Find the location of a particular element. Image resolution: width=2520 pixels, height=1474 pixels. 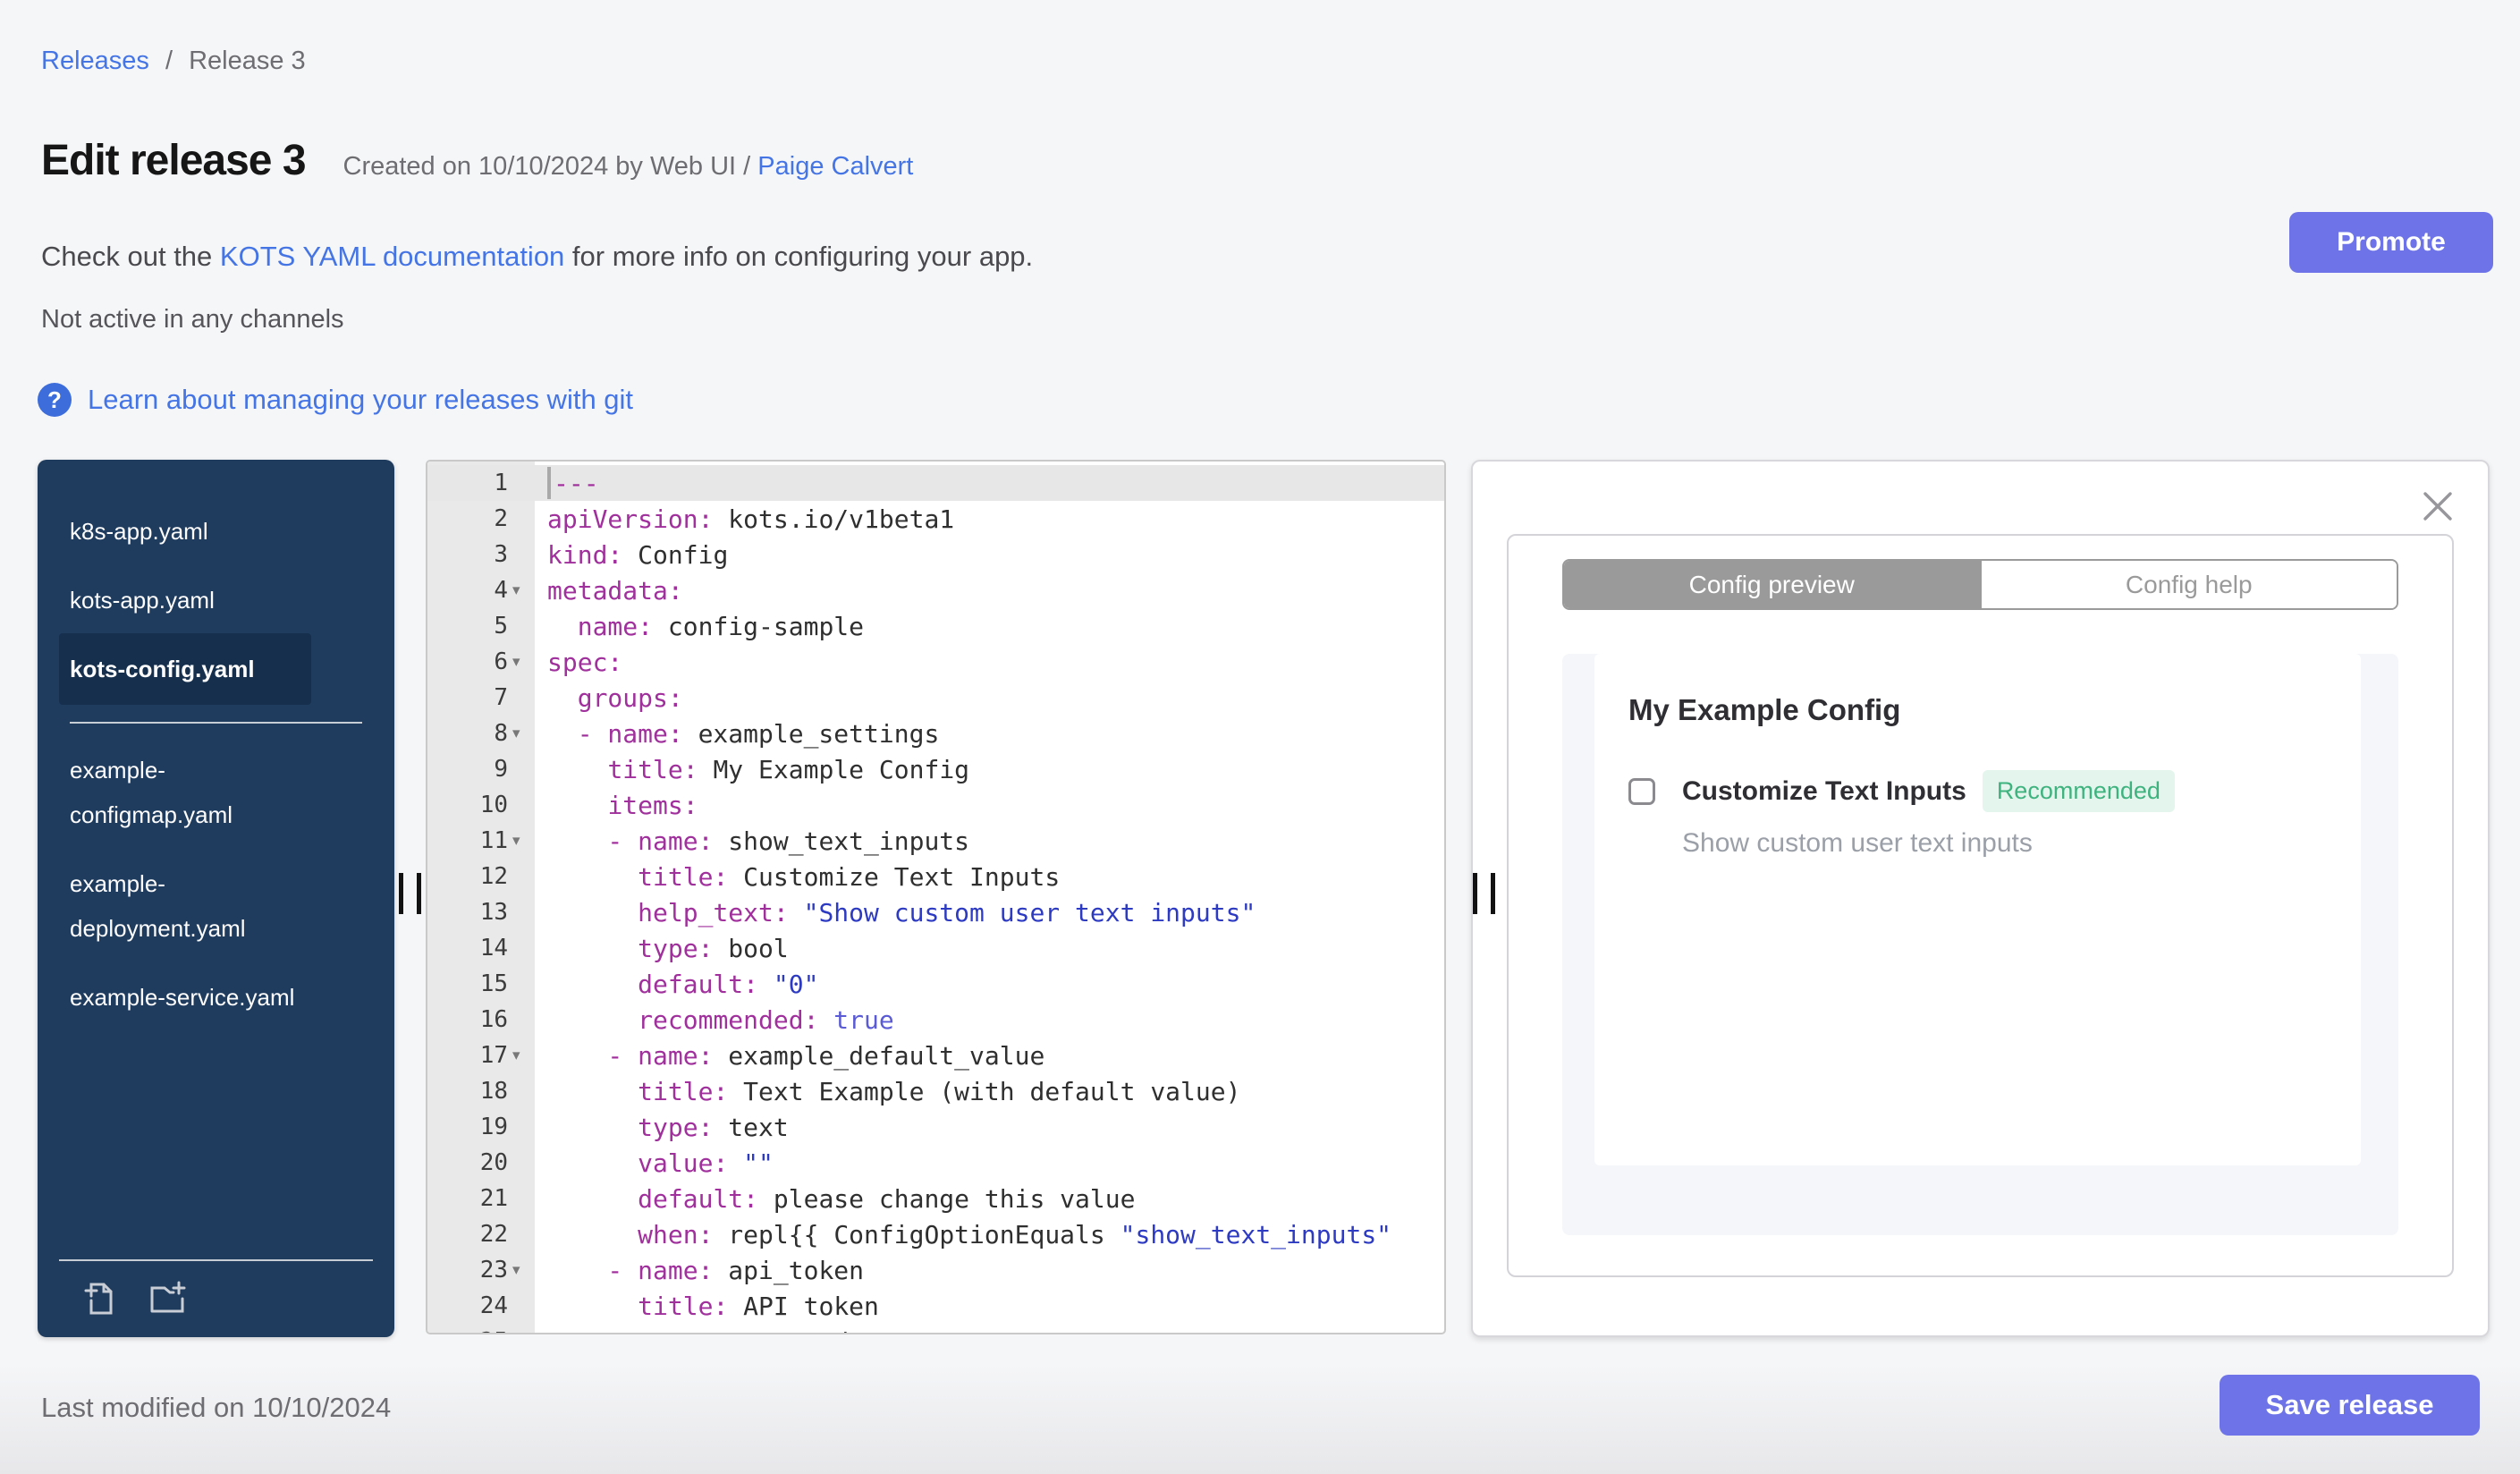

line-number: 4 ▾ is located at coordinates (481, 590).